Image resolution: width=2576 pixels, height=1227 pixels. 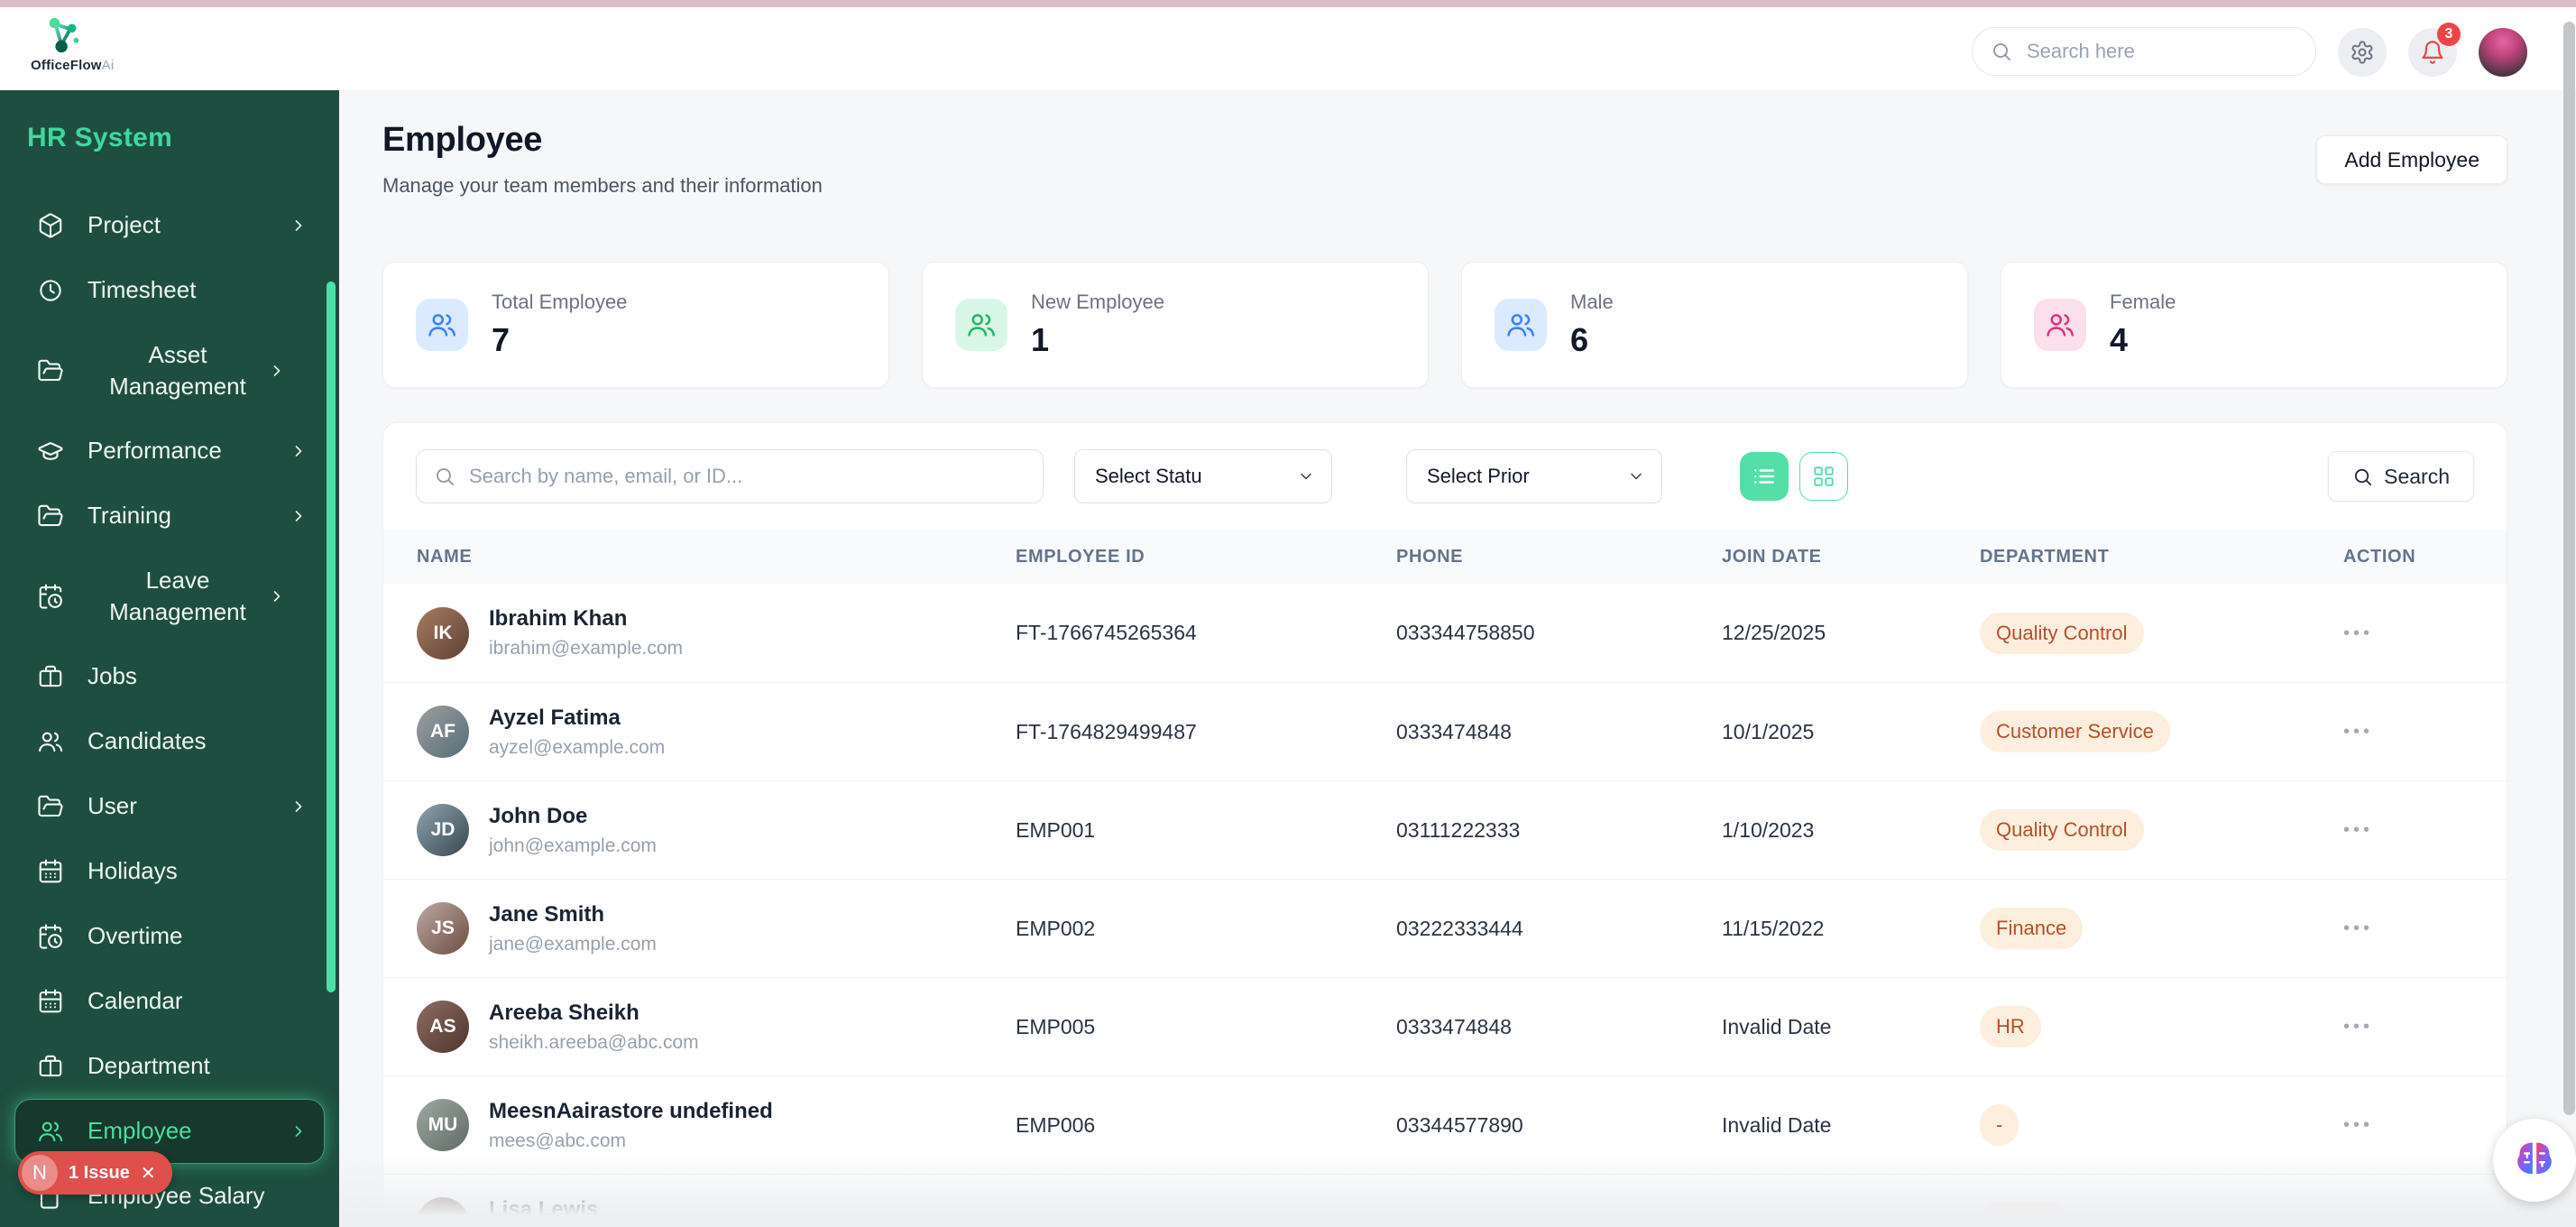 What do you see at coordinates (135, 1001) in the screenshot?
I see `sidebar-item-label: Calendar` at bounding box center [135, 1001].